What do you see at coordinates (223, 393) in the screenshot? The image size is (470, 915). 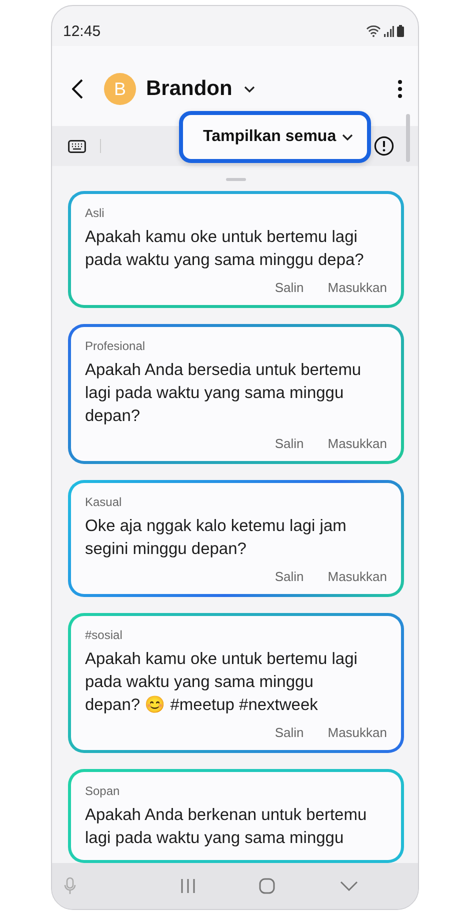 I see `suggestion-text: Apakah Anda bersedia untuk bertemu lagi pada waktu yang sama minggu depan?` at bounding box center [223, 393].